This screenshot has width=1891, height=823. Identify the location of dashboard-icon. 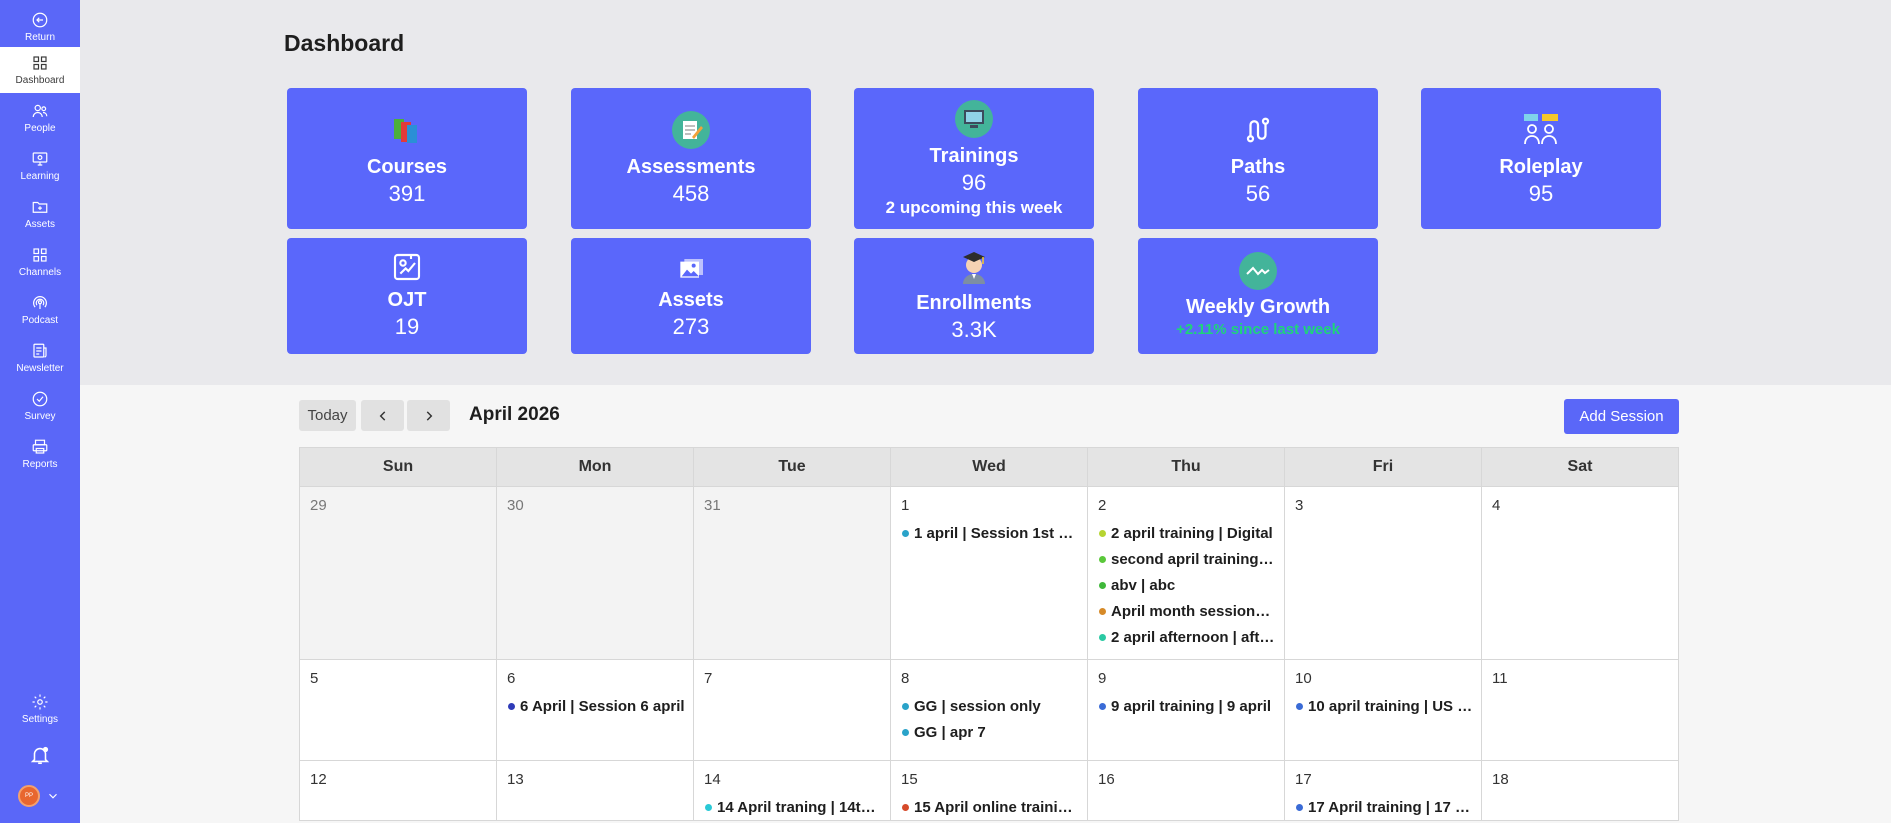
(40, 63).